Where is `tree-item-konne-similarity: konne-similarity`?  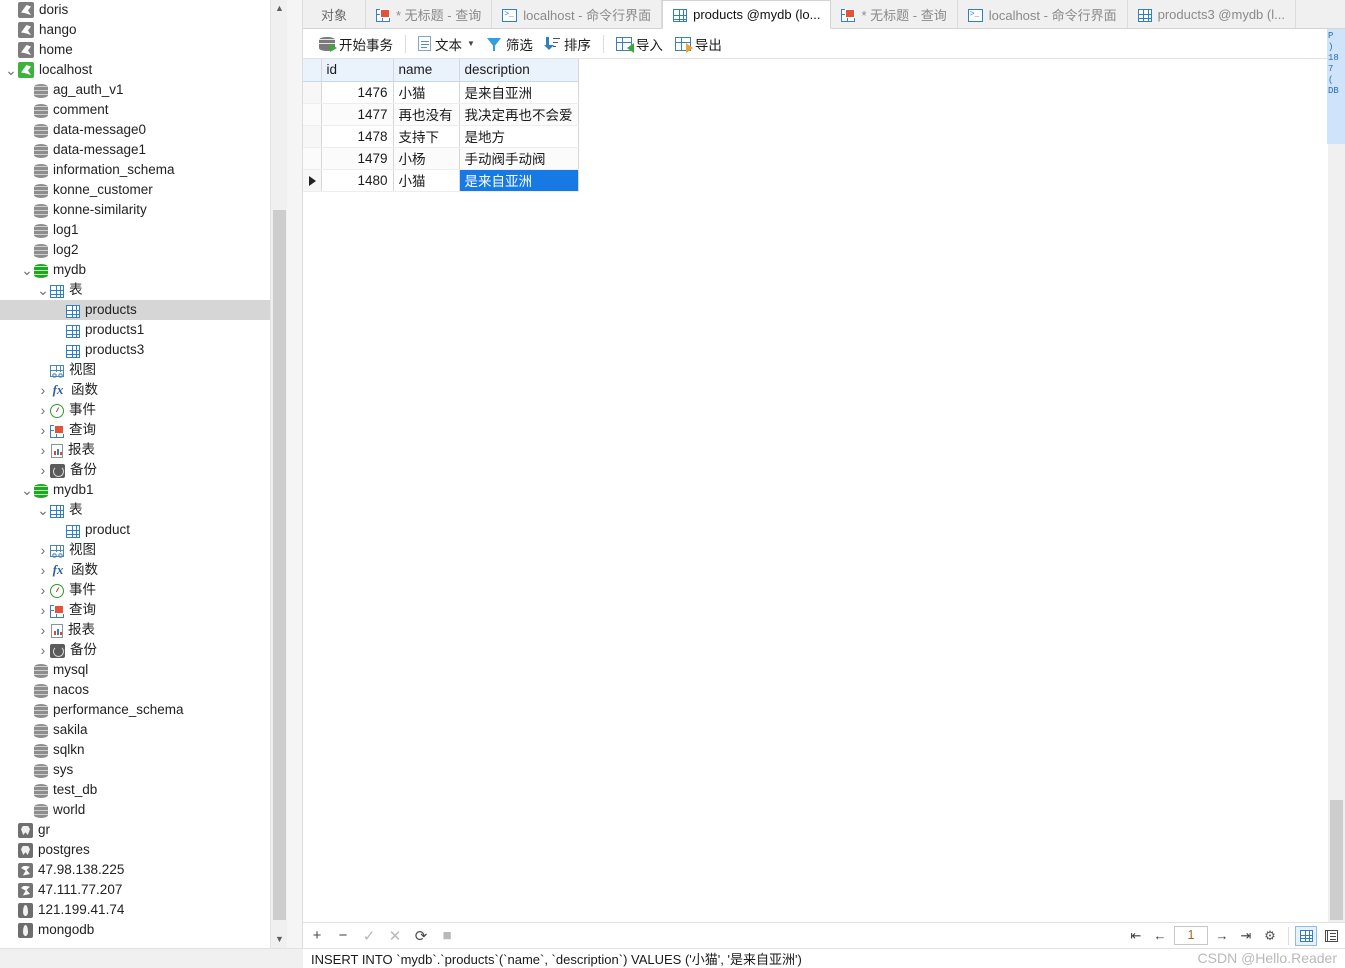 tree-item-konne-similarity: konne-similarity is located at coordinates (143, 210).